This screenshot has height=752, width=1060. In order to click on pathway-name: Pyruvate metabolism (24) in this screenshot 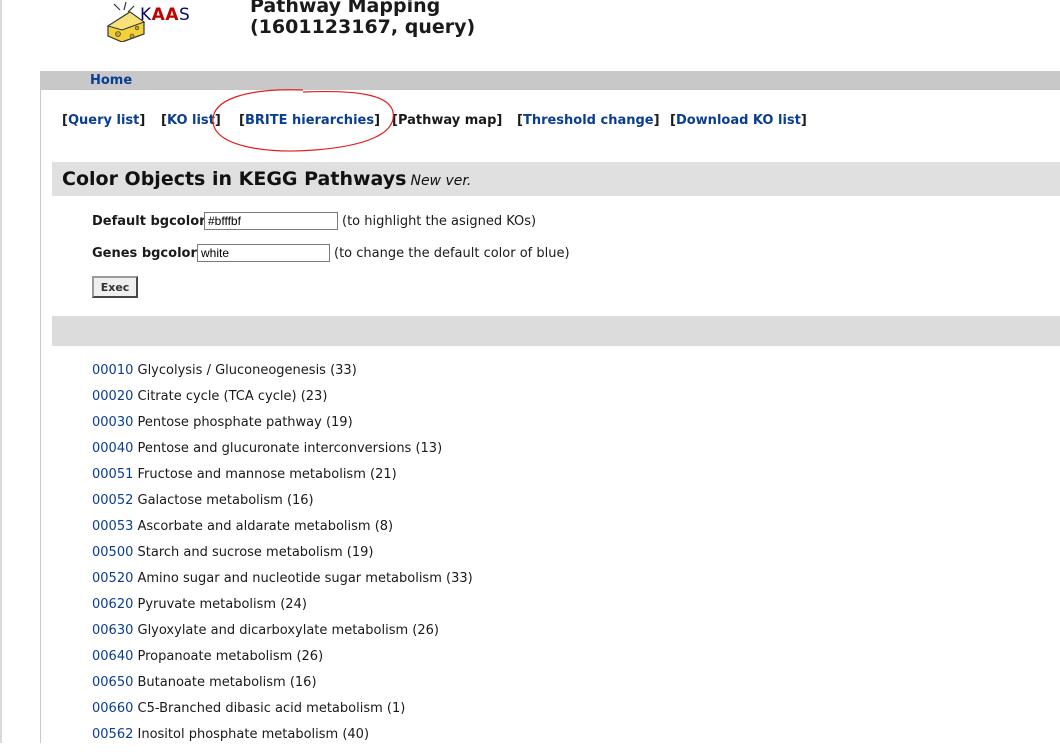, I will do `click(222, 604)`.